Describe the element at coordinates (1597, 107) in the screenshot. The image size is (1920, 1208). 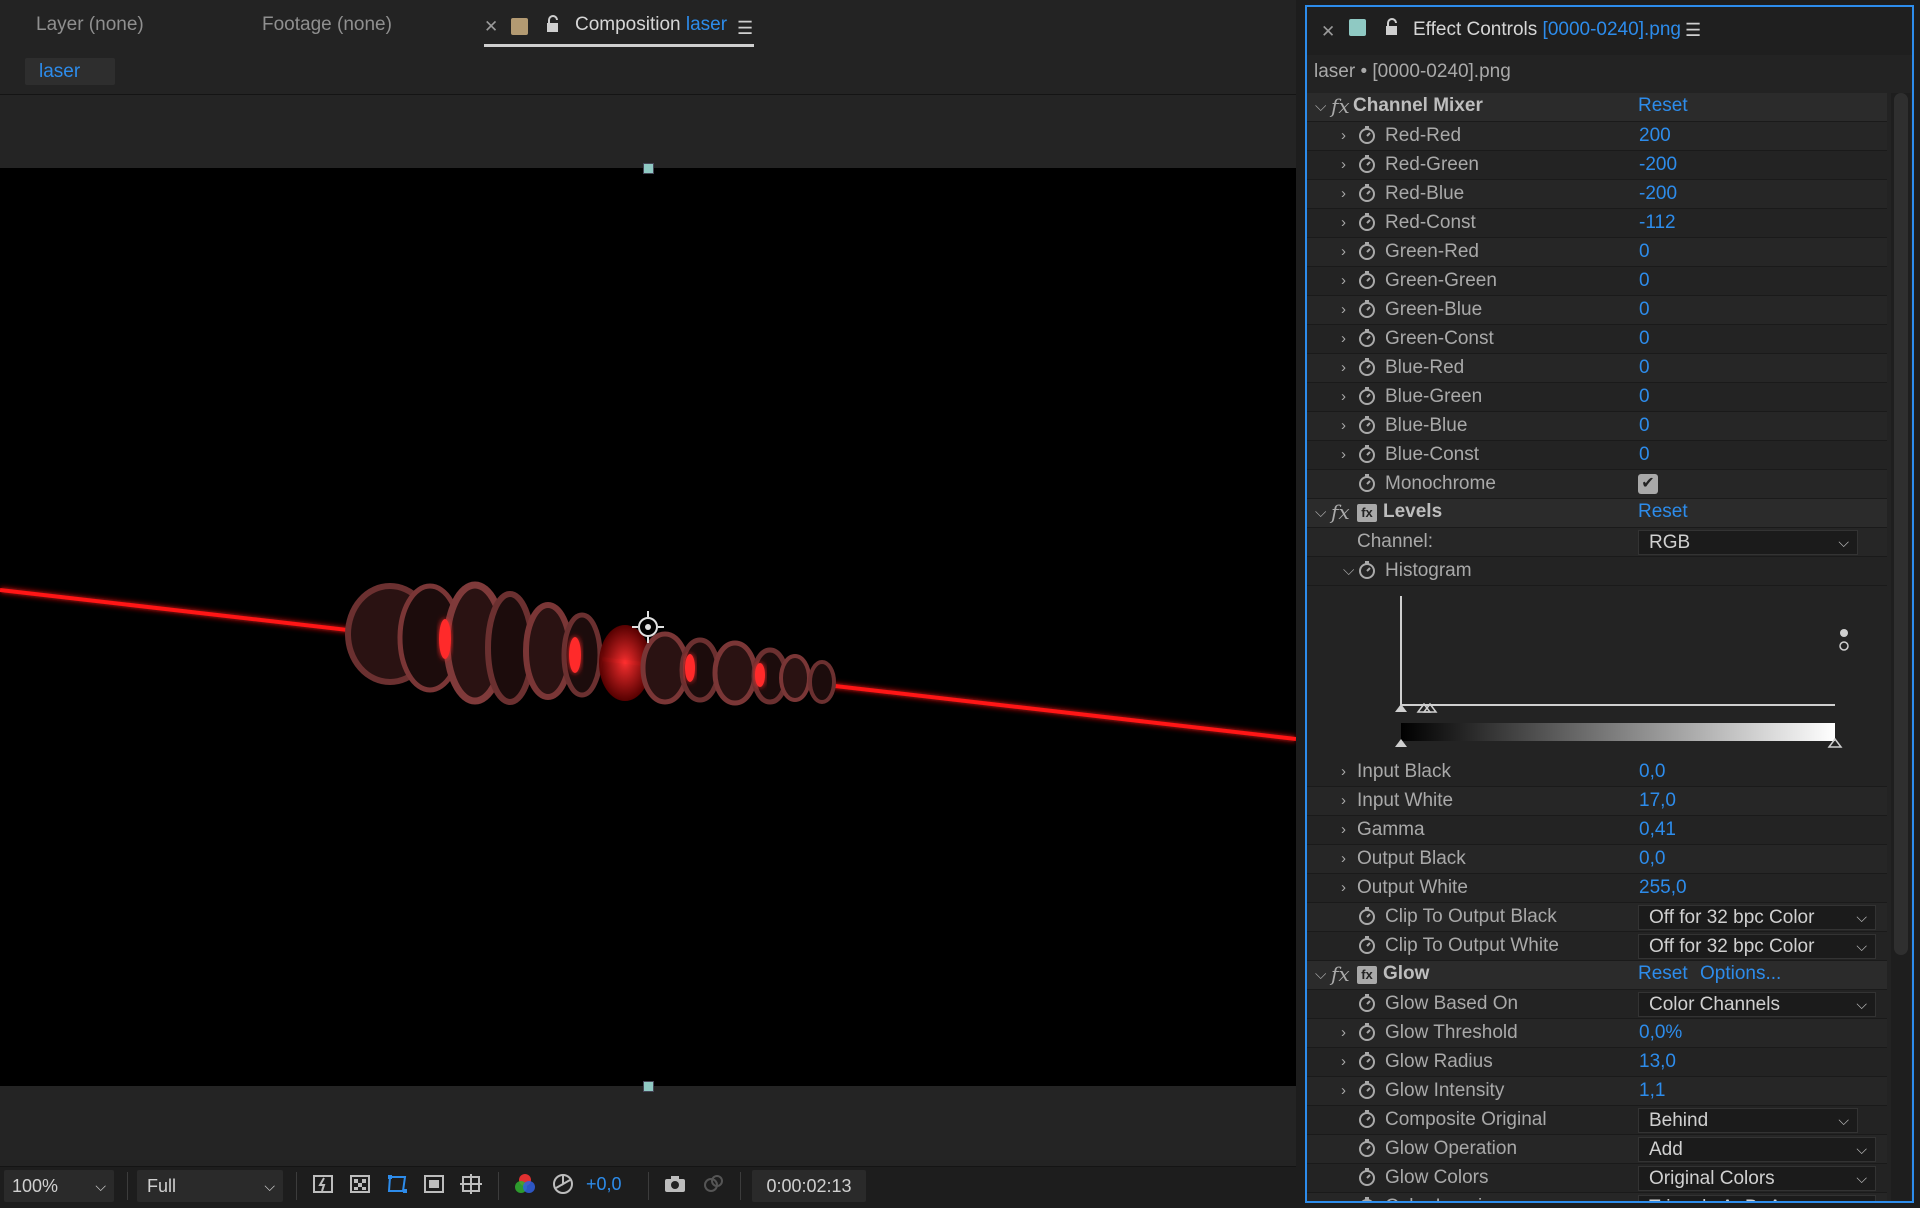
I see `effect-channel-mixer: ⌵ fx Channel Mixer Reset` at that location.